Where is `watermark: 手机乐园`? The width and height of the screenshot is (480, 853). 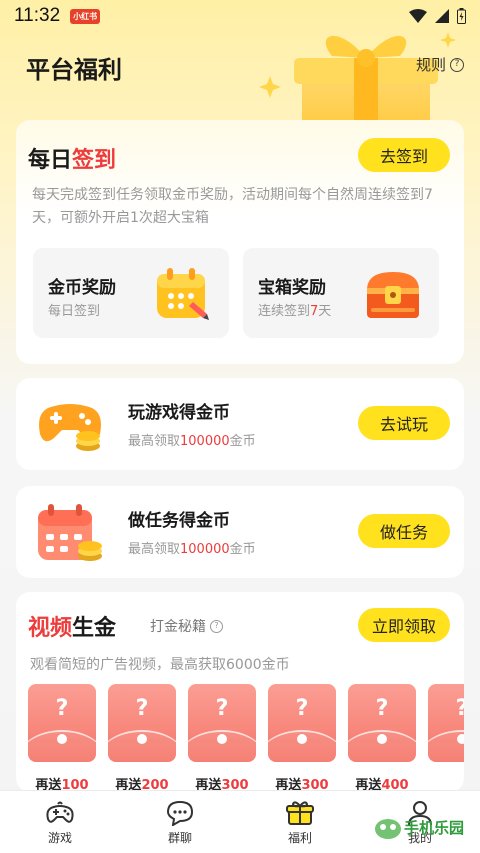 watermark: 手机乐园 is located at coordinates (424, 828).